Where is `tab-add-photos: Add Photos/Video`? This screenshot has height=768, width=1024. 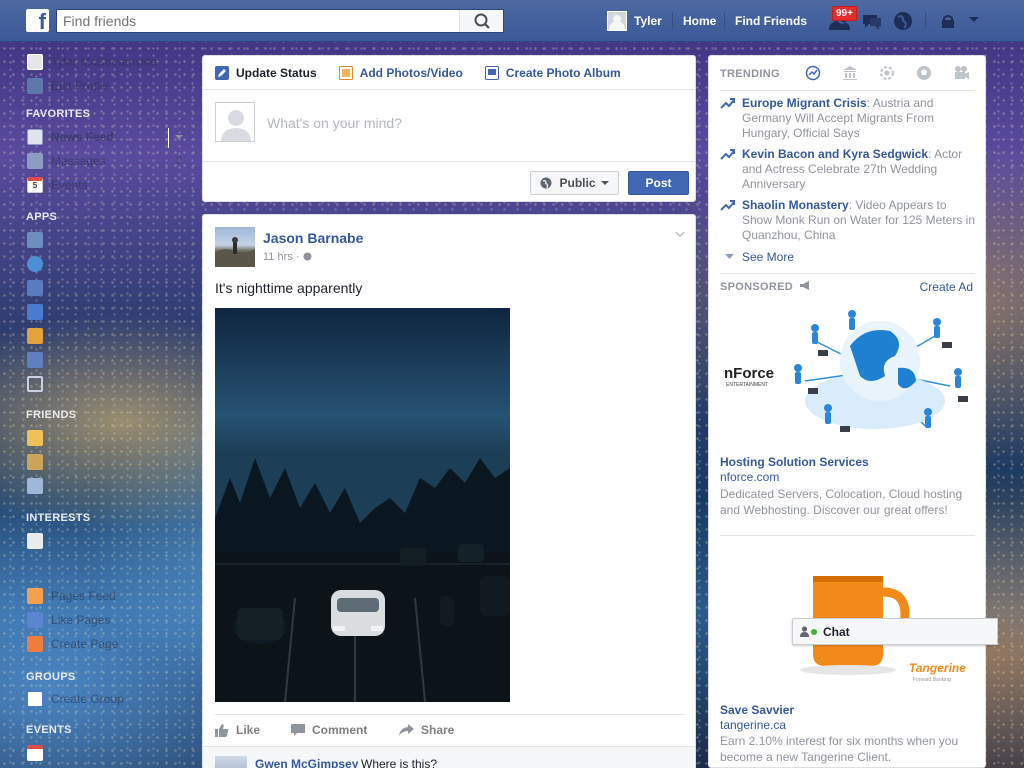
tab-add-photos: Add Photos/Video is located at coordinates (400, 72).